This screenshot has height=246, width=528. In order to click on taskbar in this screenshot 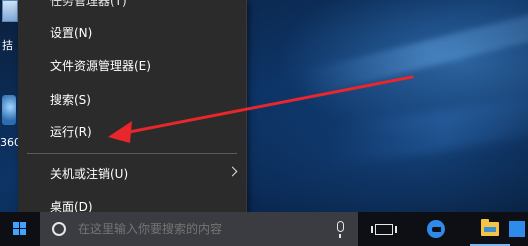, I will do `click(264, 229)`.